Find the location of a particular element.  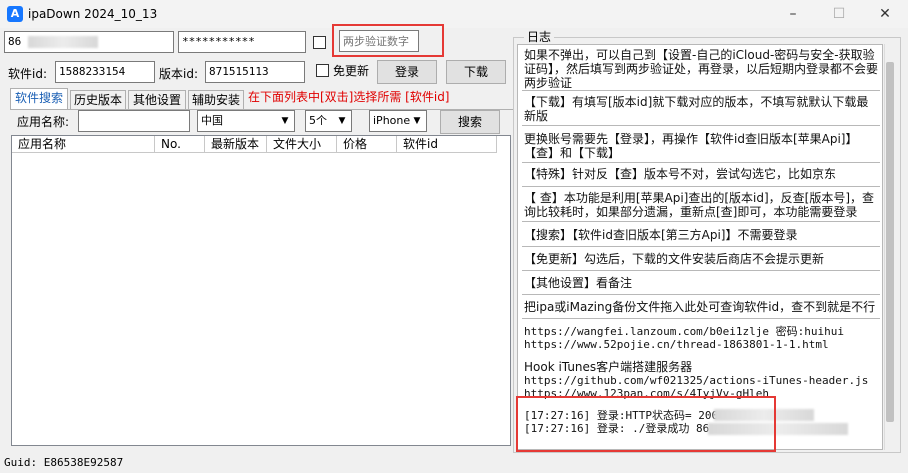

log-entry: 【特殊】针对反【查】版本号不对，尝试勾选它，比如京东 is located at coordinates (680, 174).